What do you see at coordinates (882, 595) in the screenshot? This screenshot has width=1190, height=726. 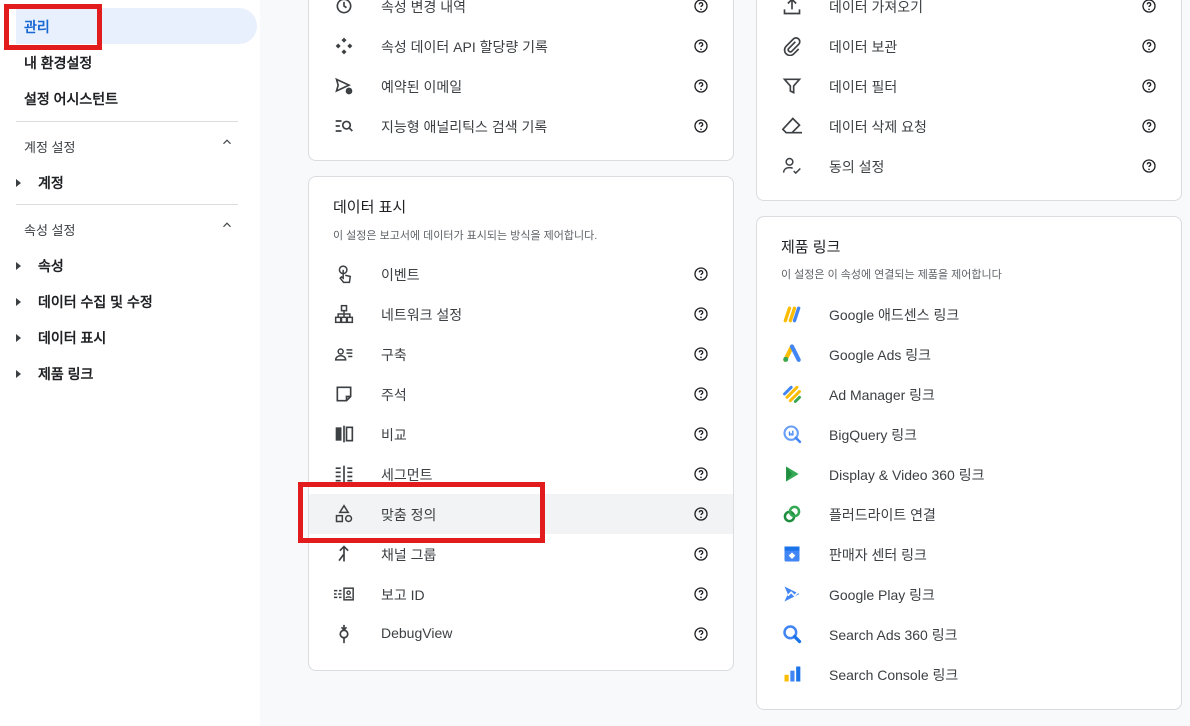 I see `list-item-label: Google Play 링크` at bounding box center [882, 595].